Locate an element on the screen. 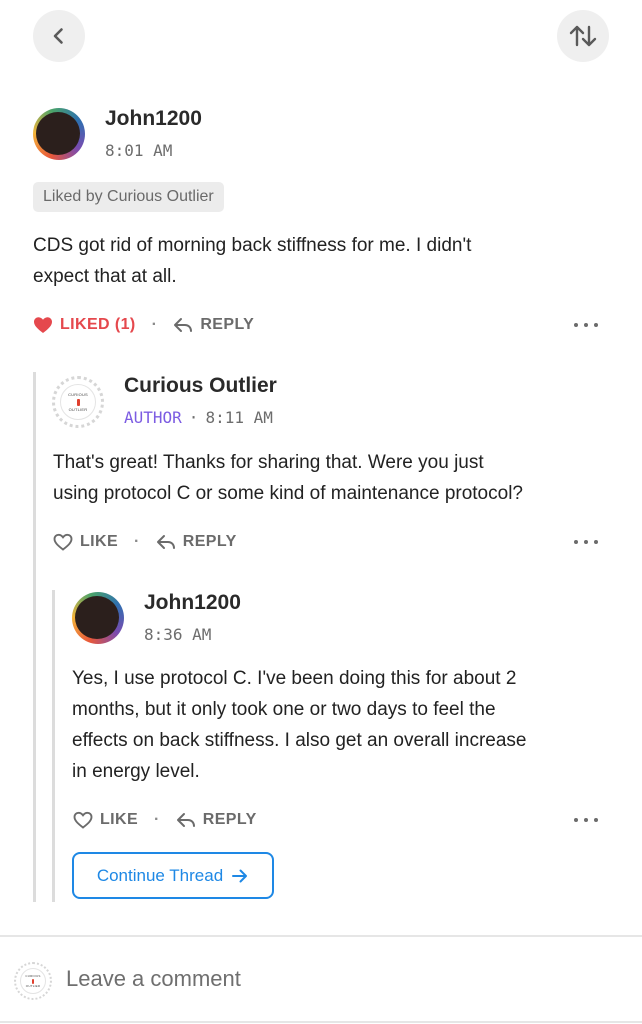 This screenshot has height=1024, width=642. chevron-left-icon is located at coordinates (58, 36).